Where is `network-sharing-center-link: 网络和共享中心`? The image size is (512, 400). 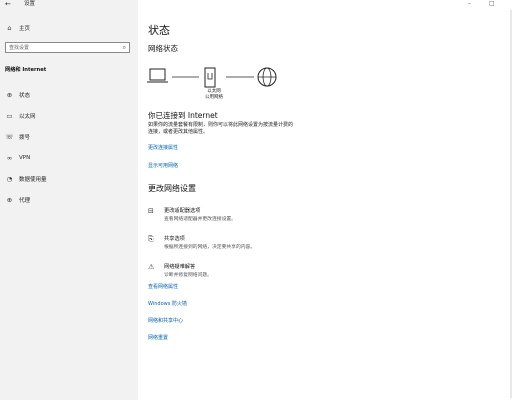 network-sharing-center-link: 网络和共享中心 is located at coordinates (165, 321).